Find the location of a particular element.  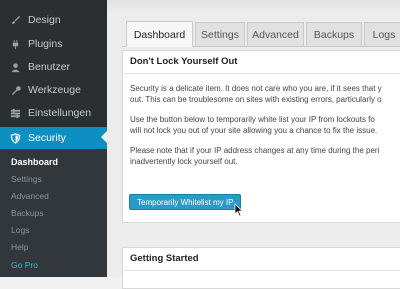

plug-icon is located at coordinates (15, 44).